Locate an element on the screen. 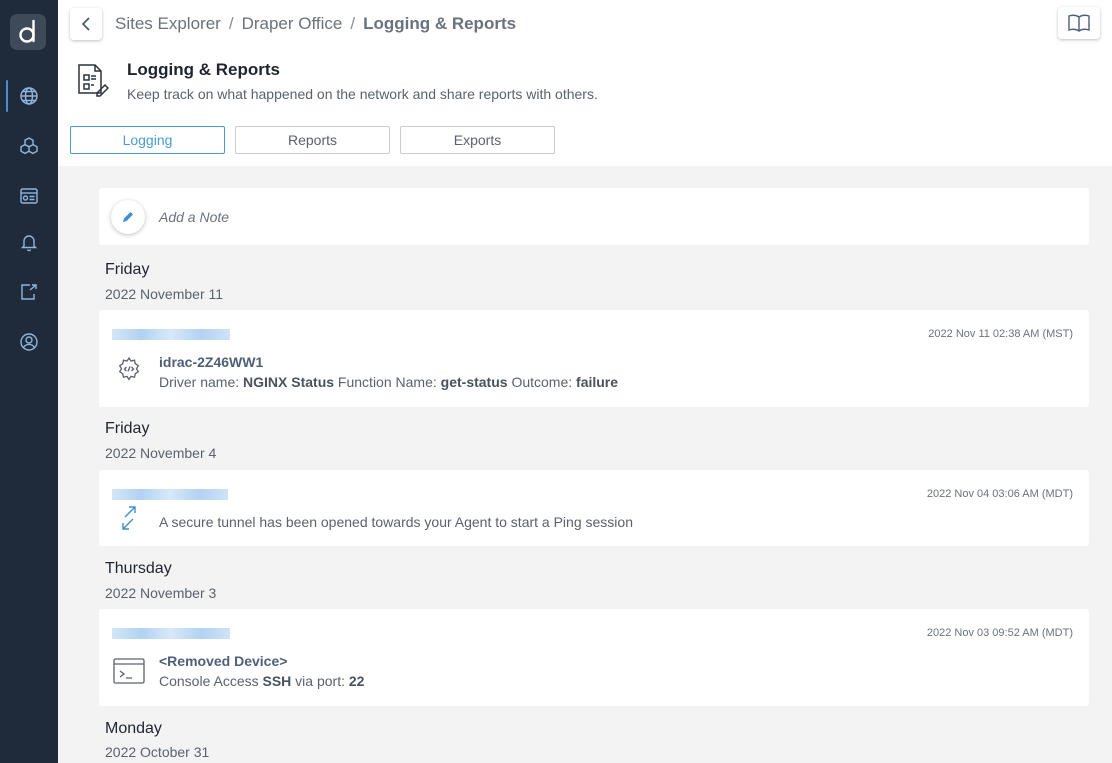 This screenshot has height=763, width=1112. sidebar is located at coordinates (29, 381).